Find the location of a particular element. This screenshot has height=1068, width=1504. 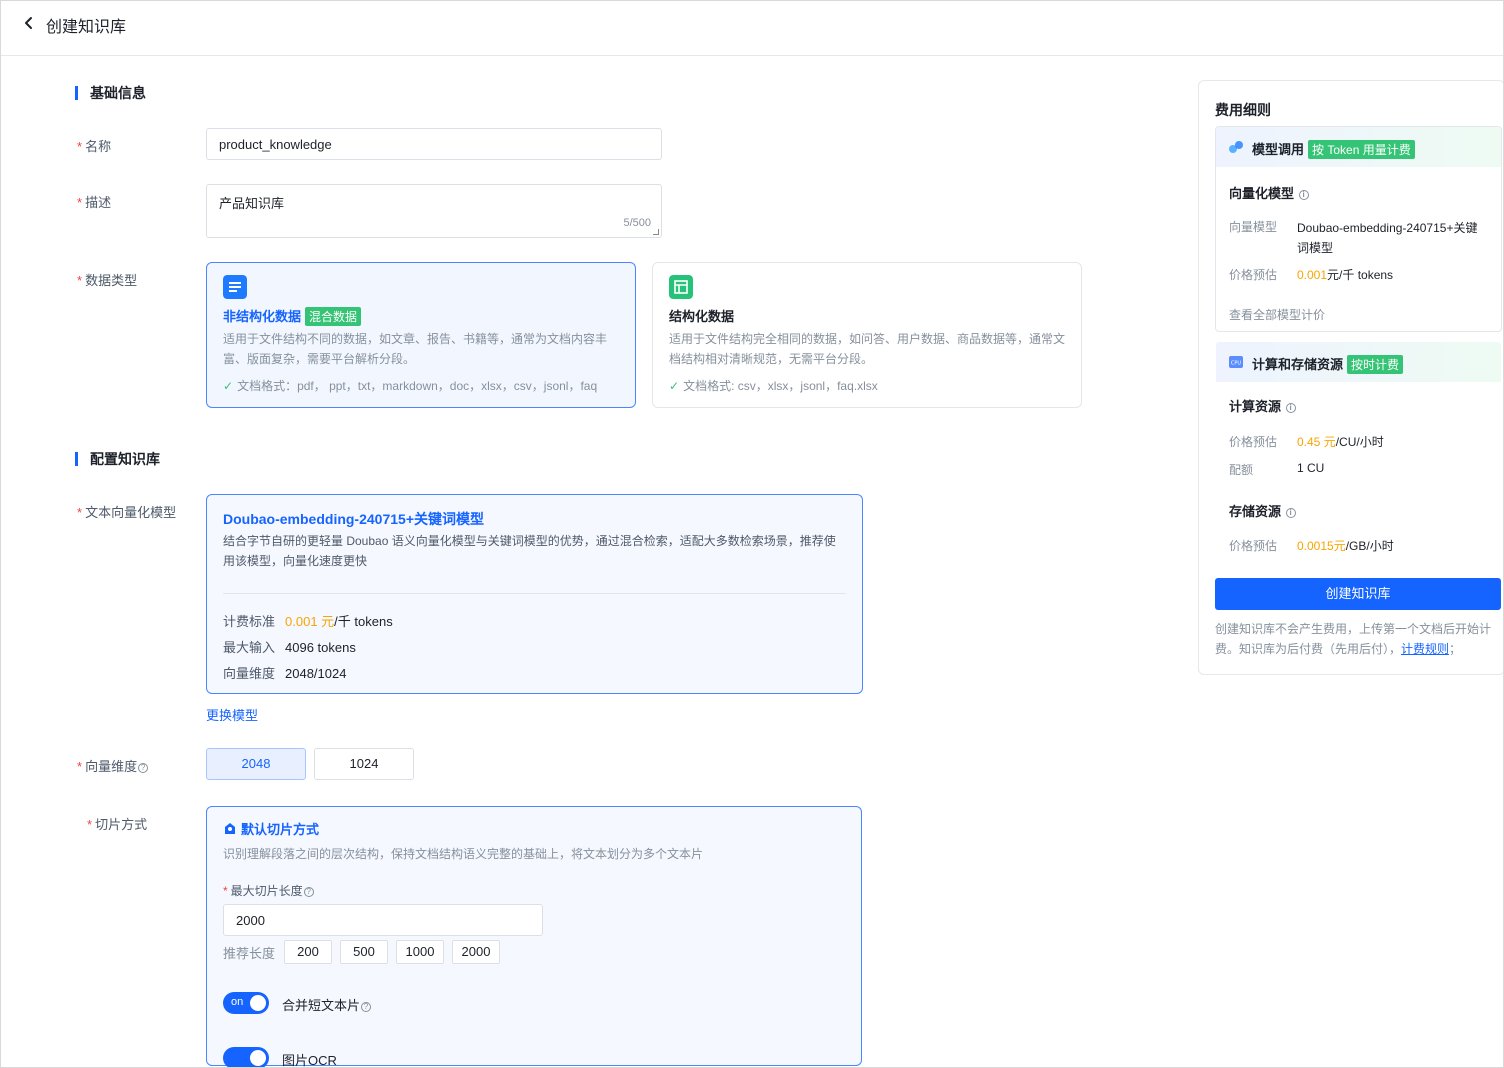

recommend-chip-500: 500 is located at coordinates (364, 952).